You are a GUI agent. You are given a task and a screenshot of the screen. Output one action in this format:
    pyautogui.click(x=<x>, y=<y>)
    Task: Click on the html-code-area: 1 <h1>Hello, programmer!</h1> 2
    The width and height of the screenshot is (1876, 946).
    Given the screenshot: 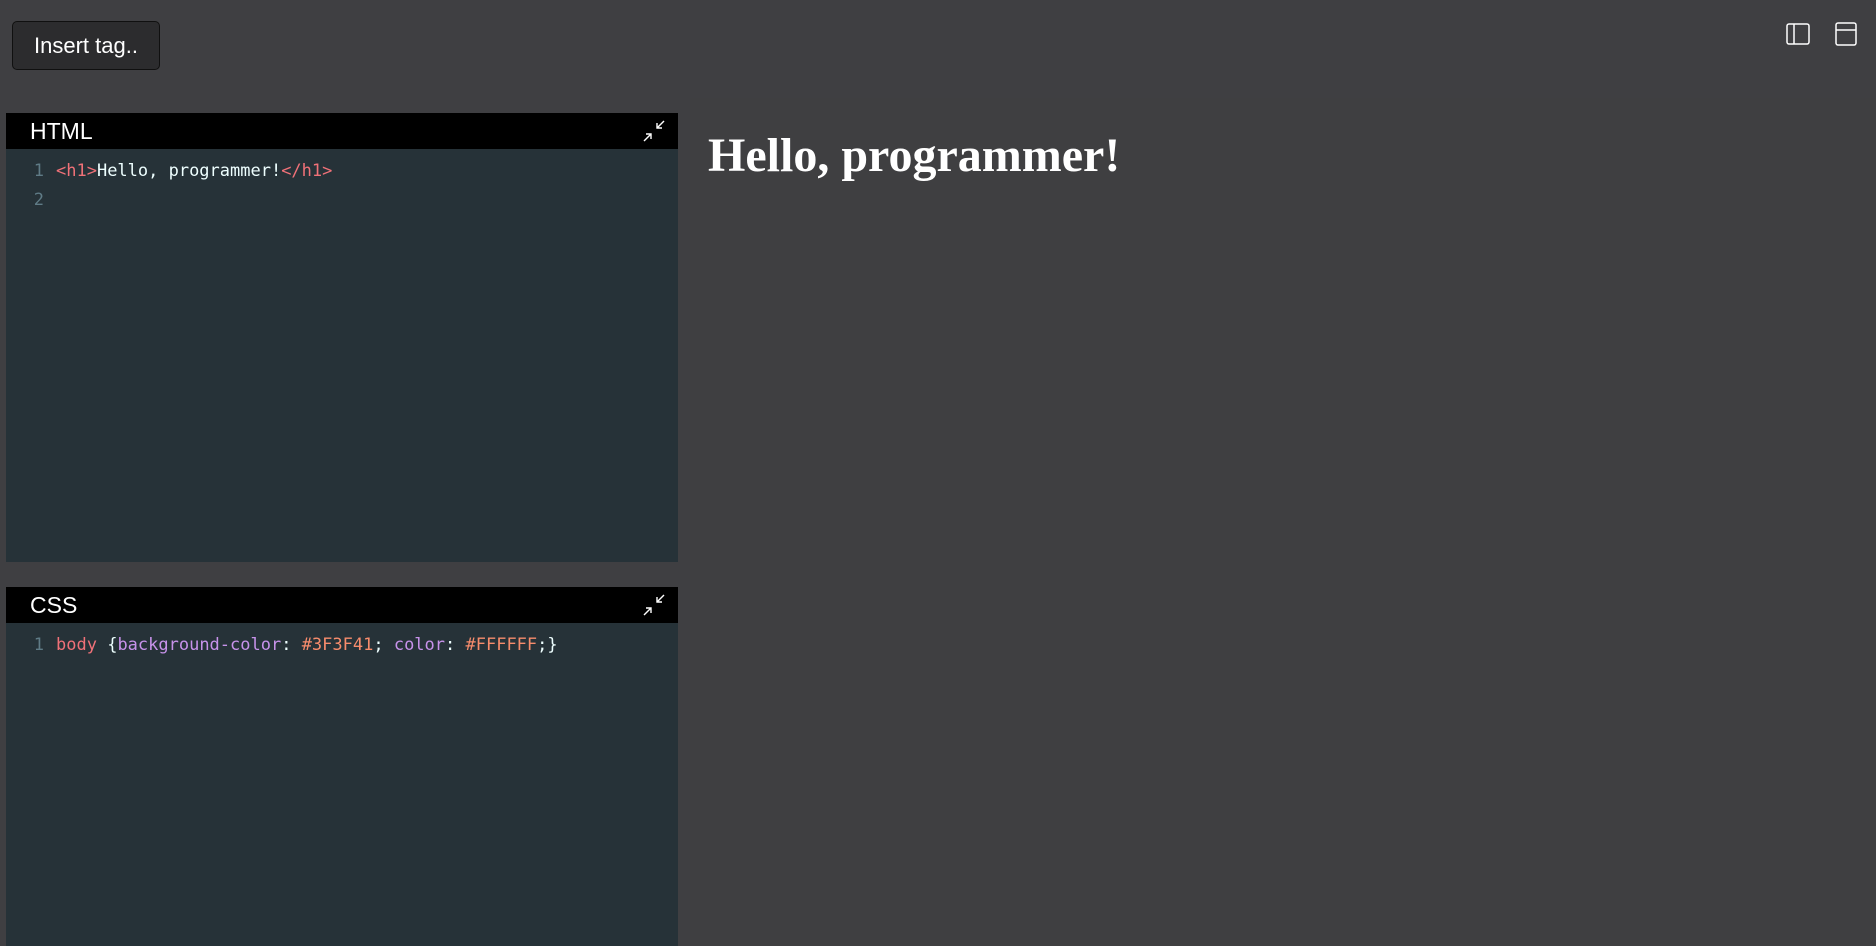 What is the action you would take?
    pyautogui.click(x=342, y=182)
    